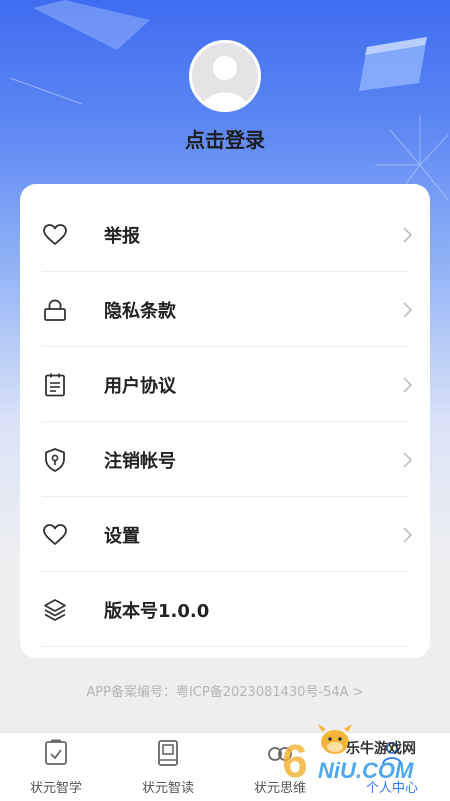  Describe the element at coordinates (393, 64) in the screenshot. I see `book-decoration-icon` at that location.